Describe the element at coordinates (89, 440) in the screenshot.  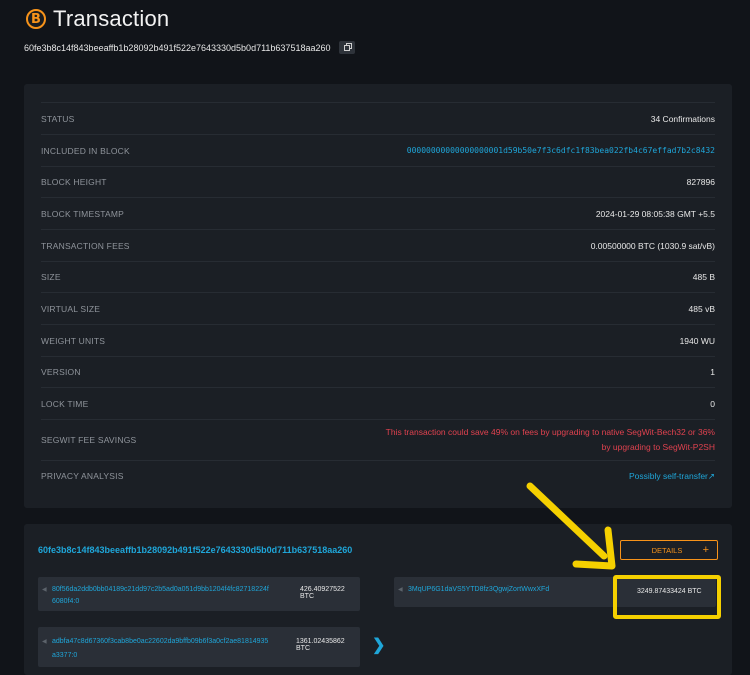
I see `detail-label: SEGWIT FEE SAVINGS` at that location.